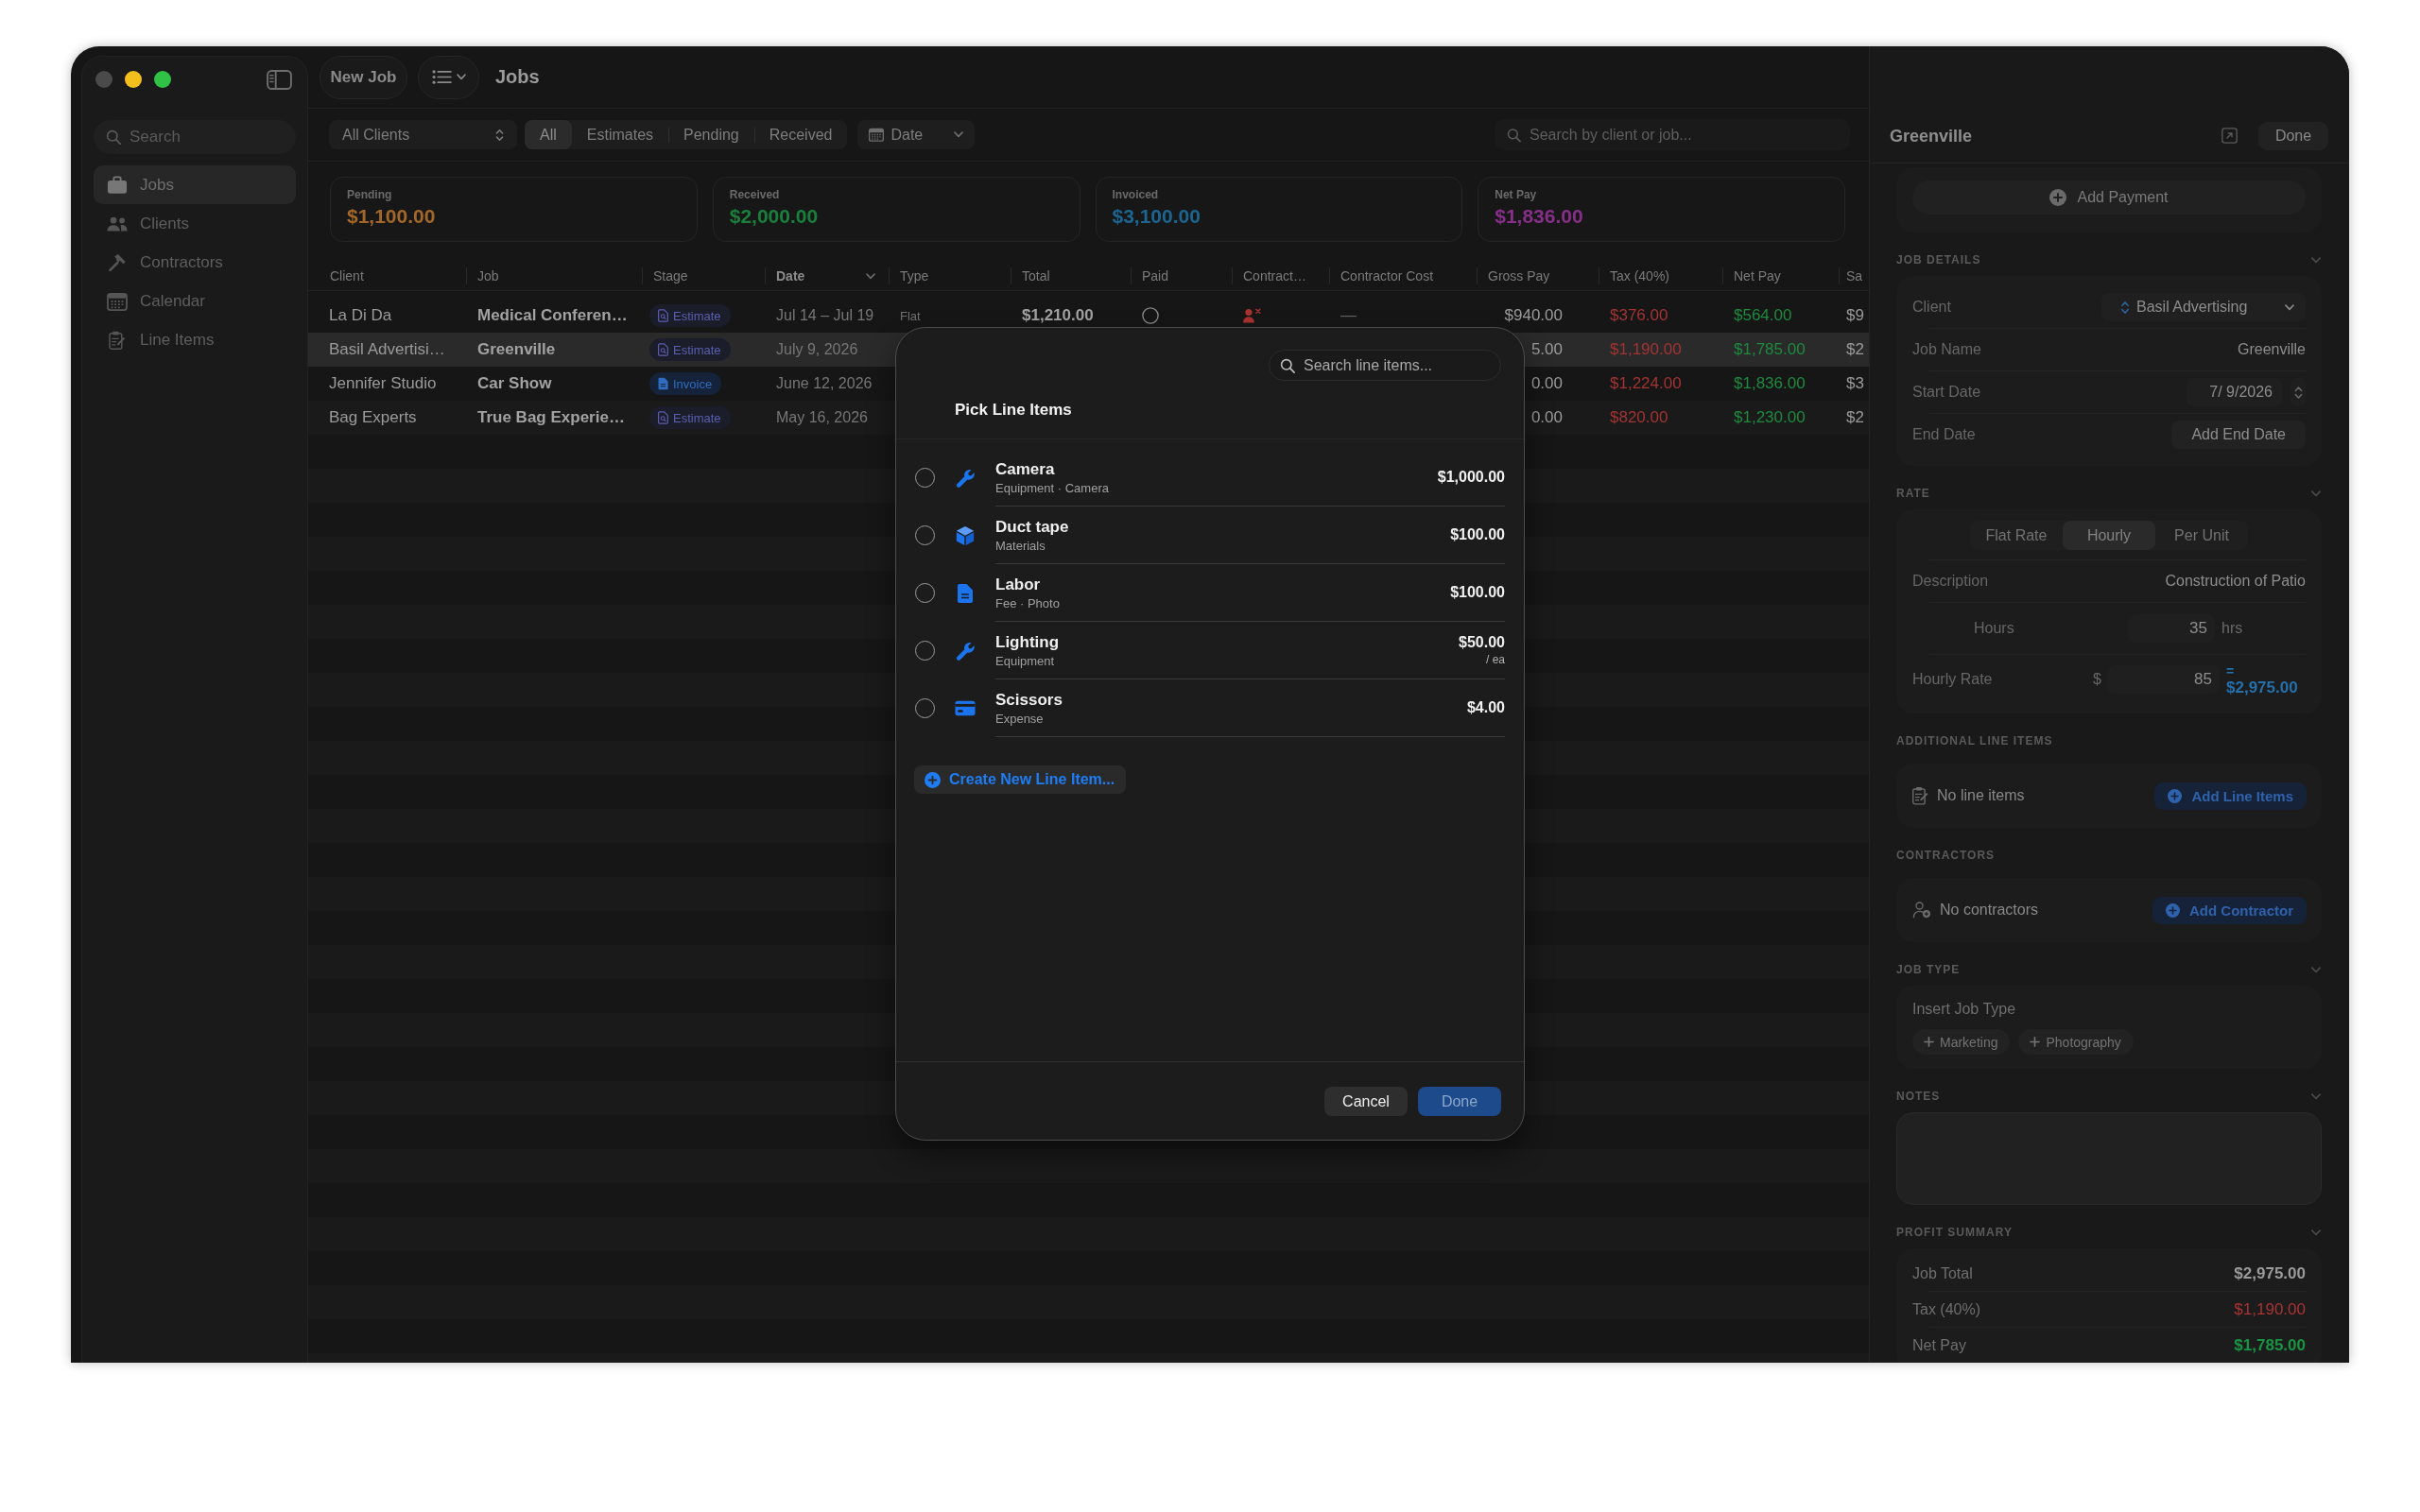 This screenshot has height=1512, width=2420. Describe the element at coordinates (360, 315) in the screenshot. I see `client-name: La Di Da` at that location.